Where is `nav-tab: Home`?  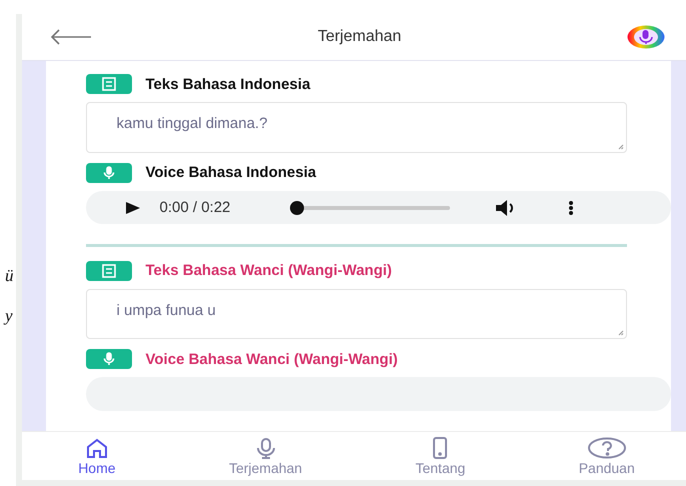 nav-tab: Home is located at coordinates (97, 456).